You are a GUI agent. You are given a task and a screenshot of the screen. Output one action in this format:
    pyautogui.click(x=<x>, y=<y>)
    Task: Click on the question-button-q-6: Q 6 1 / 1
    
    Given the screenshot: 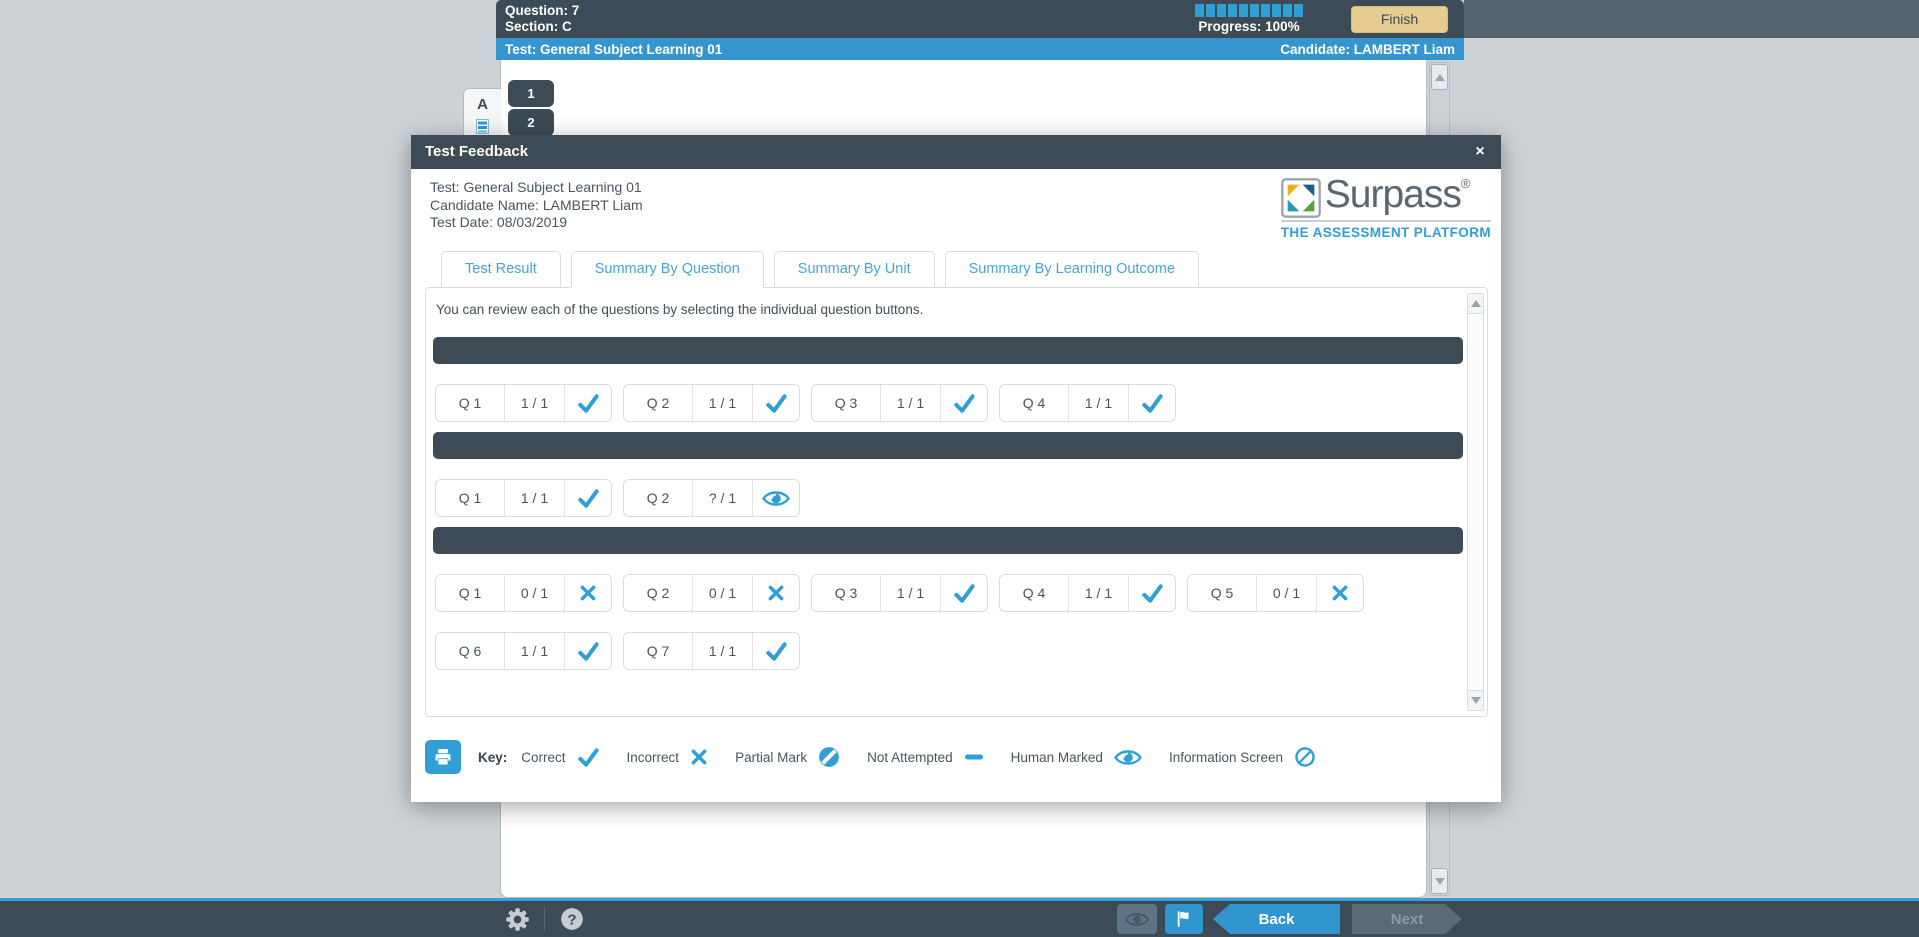 What is the action you would take?
    pyautogui.click(x=523, y=651)
    